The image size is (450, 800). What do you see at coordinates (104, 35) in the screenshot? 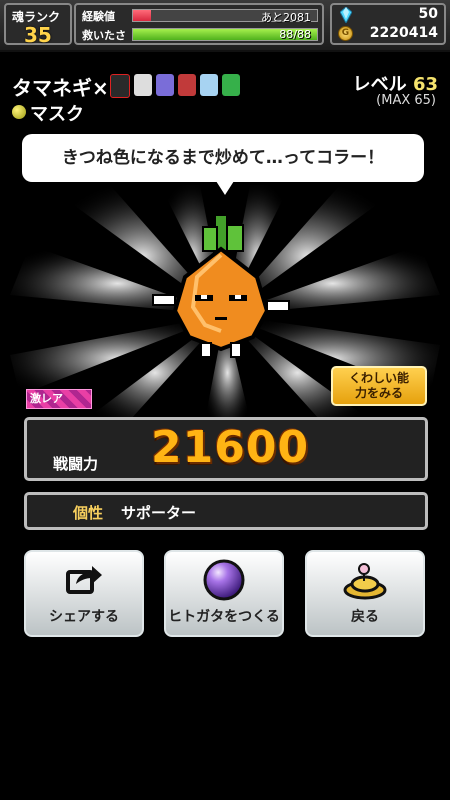
I see `rescue-label: 救いたさ` at bounding box center [104, 35].